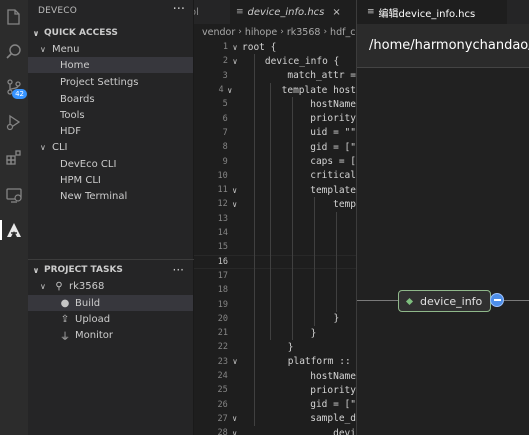  What do you see at coordinates (111, 270) in the screenshot?
I see `project-tasks-header: ∨ PROJECT TASKS ···` at bounding box center [111, 270].